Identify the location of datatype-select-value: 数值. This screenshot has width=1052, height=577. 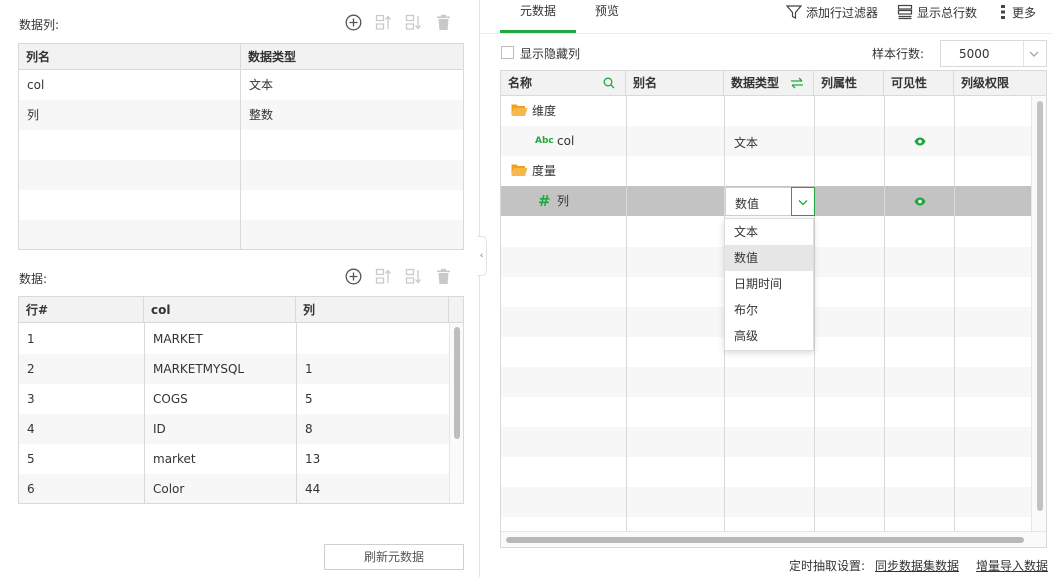
(747, 204).